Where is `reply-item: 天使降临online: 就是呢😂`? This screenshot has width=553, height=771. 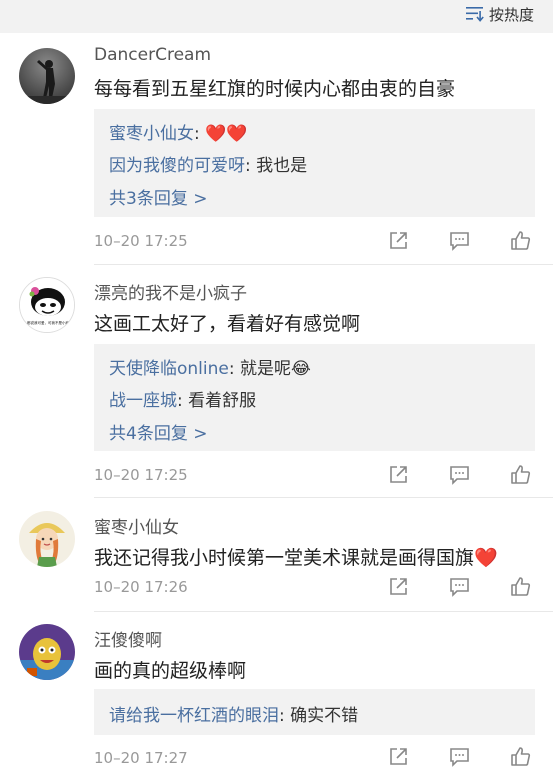 reply-item: 天使降临online: 就是呢😂 is located at coordinates (210, 366).